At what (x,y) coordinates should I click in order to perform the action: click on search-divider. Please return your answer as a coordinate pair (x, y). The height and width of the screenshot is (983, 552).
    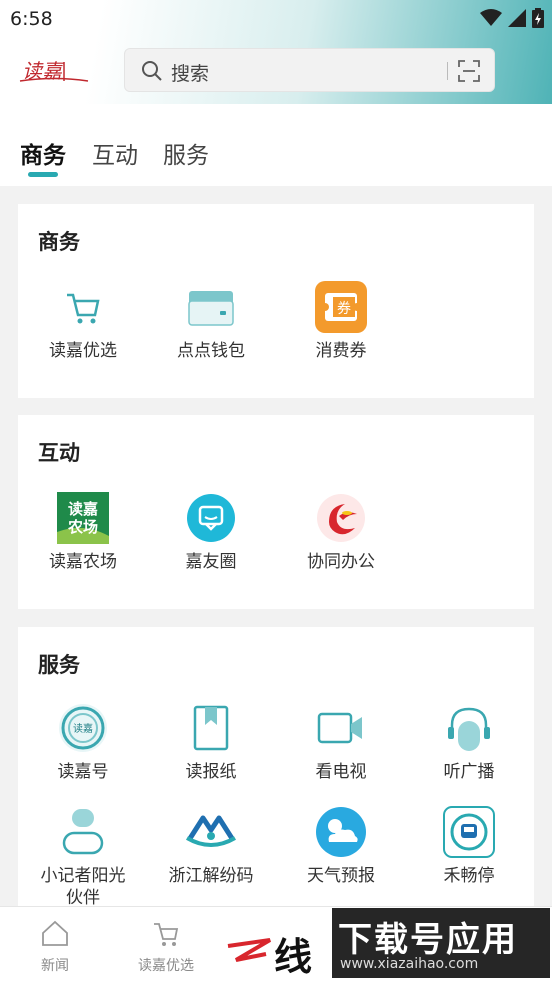
    Looking at the image, I should click on (447, 71).